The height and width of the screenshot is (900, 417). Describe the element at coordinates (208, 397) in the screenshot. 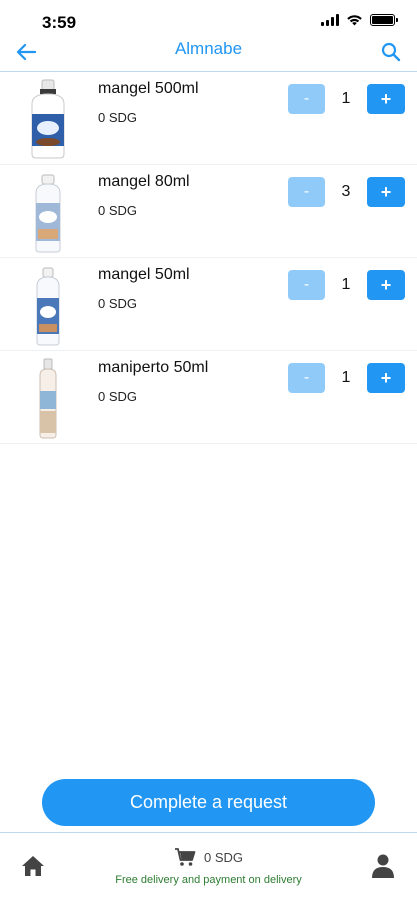

I see `cart-item: maniperto 50ml 0 SDG - 1 +` at that location.